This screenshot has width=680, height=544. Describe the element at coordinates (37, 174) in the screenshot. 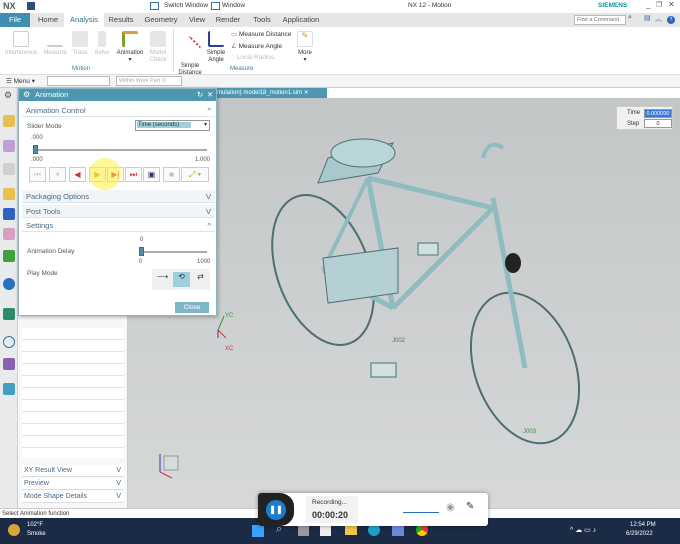

I see `rewind-to-start-button: ⏮` at that location.